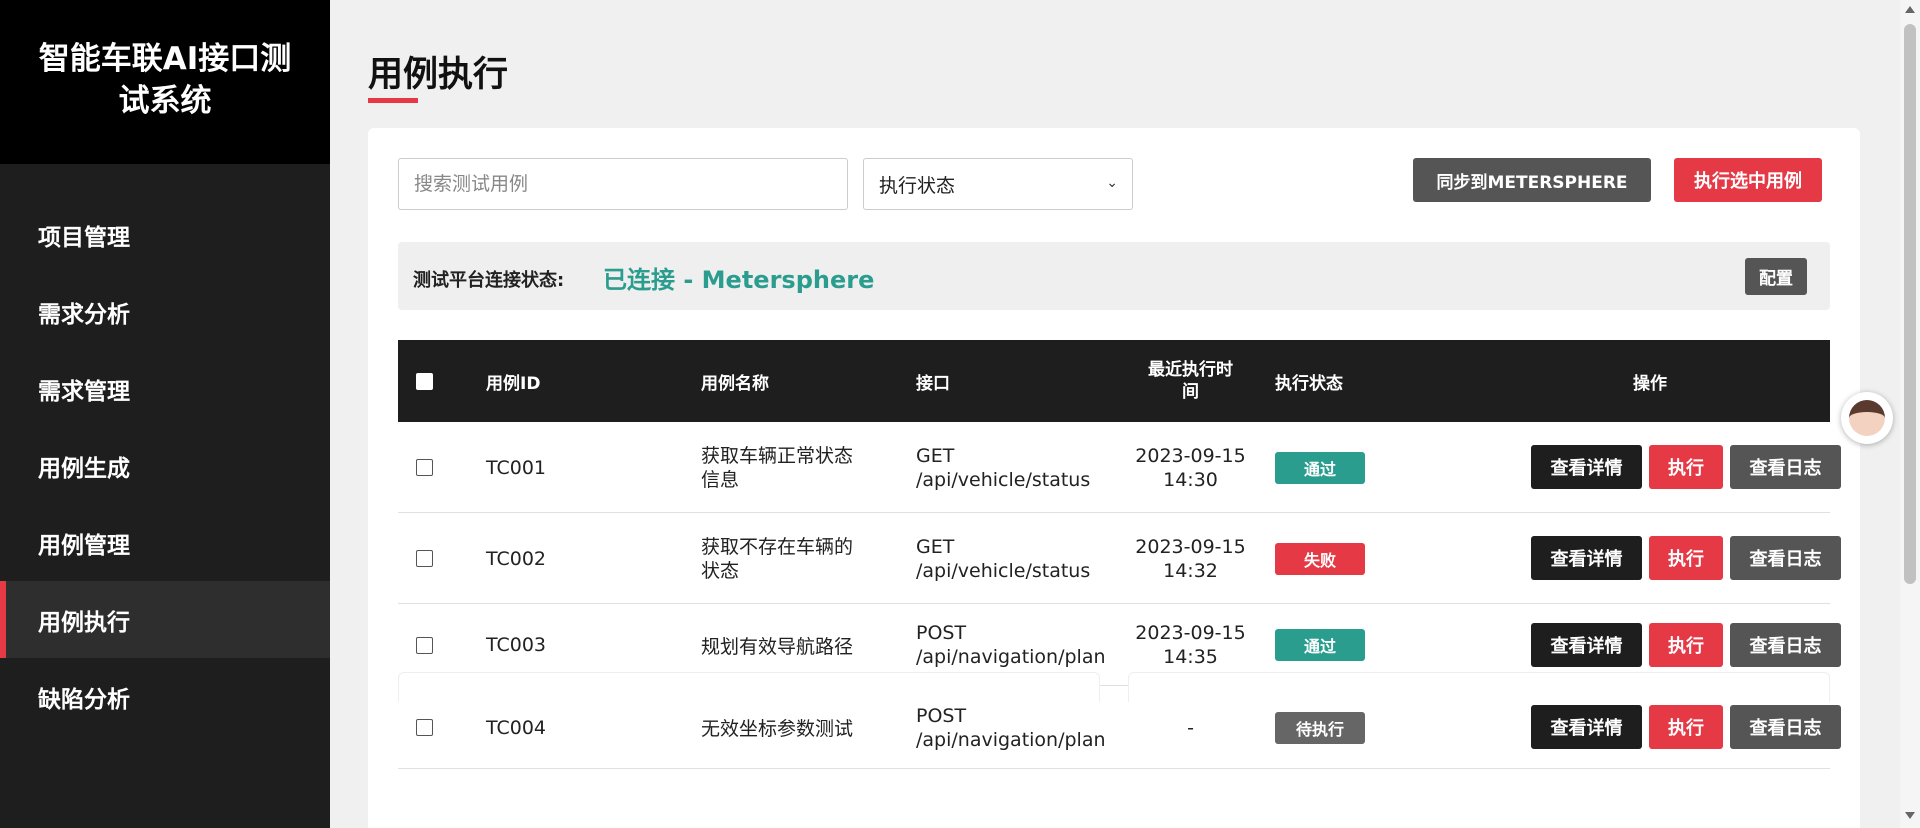 Image resolution: width=1920 pixels, height=828 pixels. What do you see at coordinates (933, 383) in the screenshot?
I see `header-api: 接口` at bounding box center [933, 383].